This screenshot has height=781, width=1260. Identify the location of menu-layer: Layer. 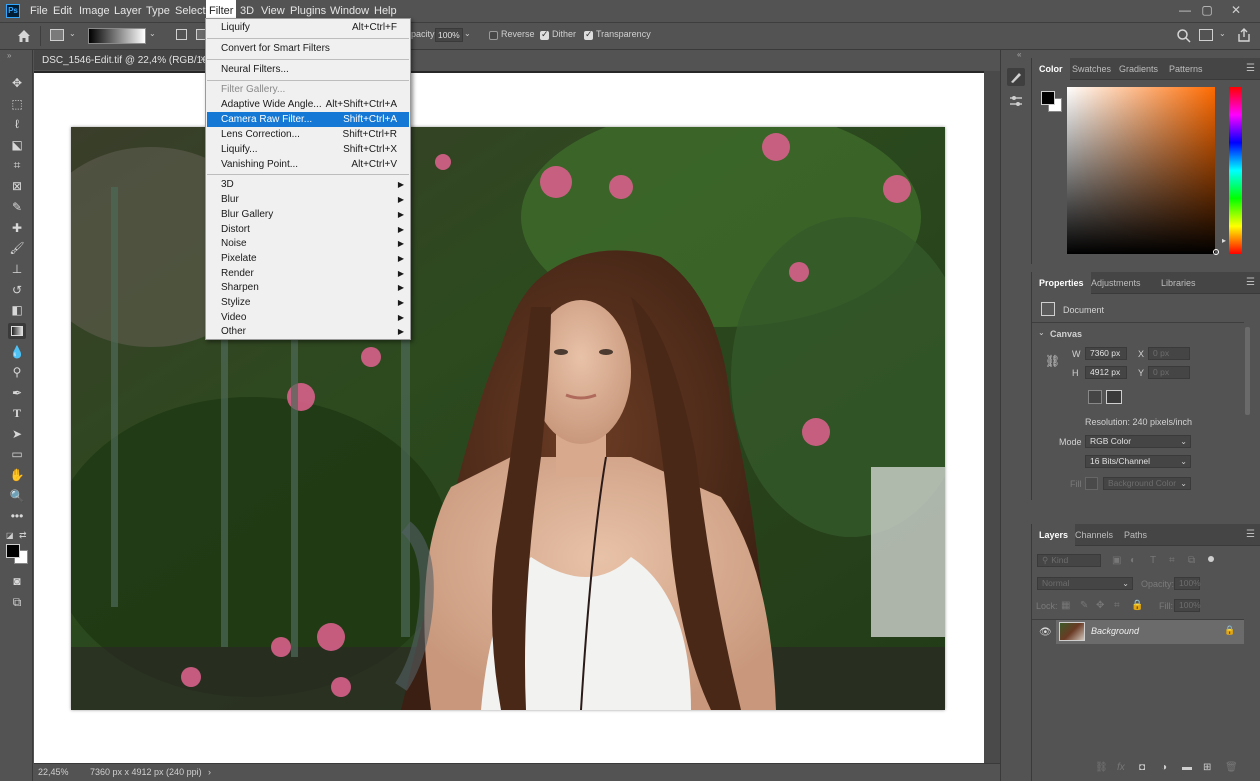
(128, 11).